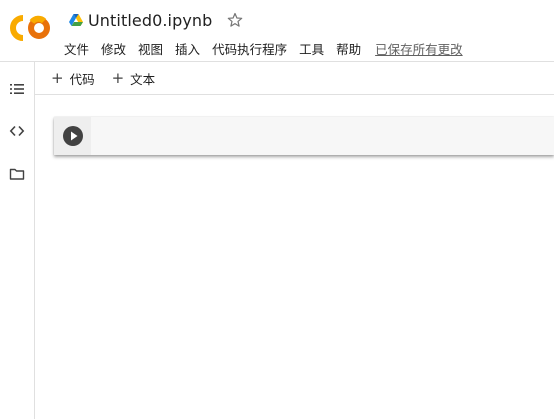 The image size is (554, 419). I want to click on add-code-cell-button: + 代码, so click(73, 78).